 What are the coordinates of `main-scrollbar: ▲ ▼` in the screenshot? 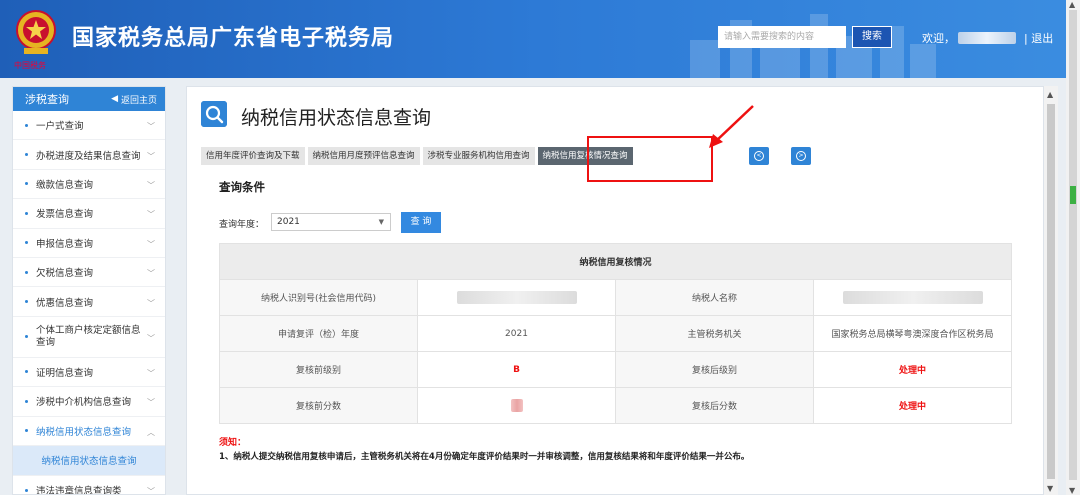 It's located at (1051, 290).